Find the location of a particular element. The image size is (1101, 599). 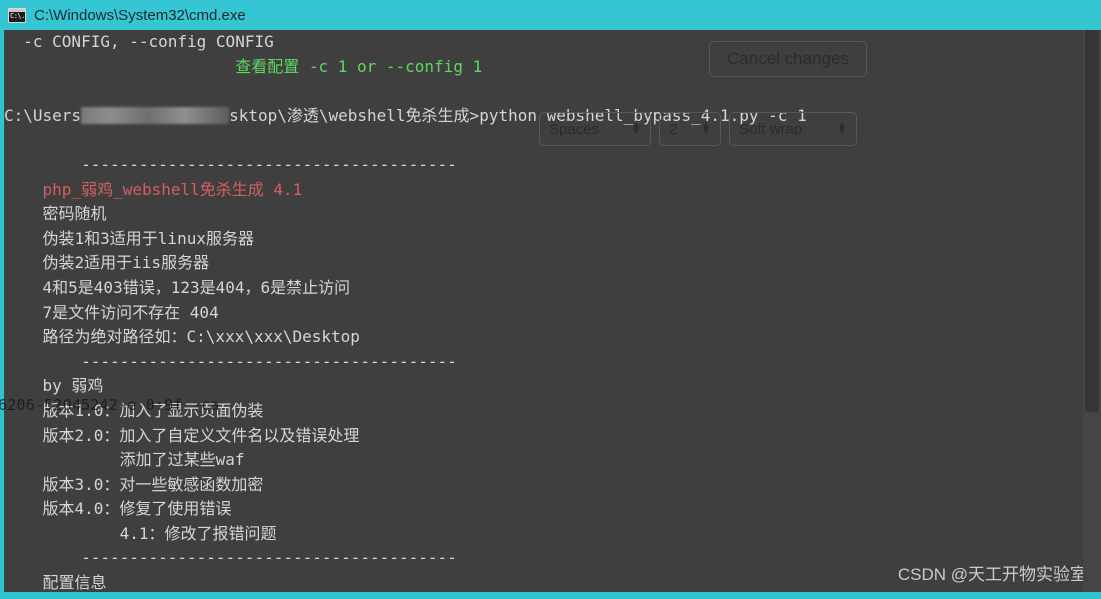

console-line-sep-1: --------------------------------------- is located at coordinates (534, 165).